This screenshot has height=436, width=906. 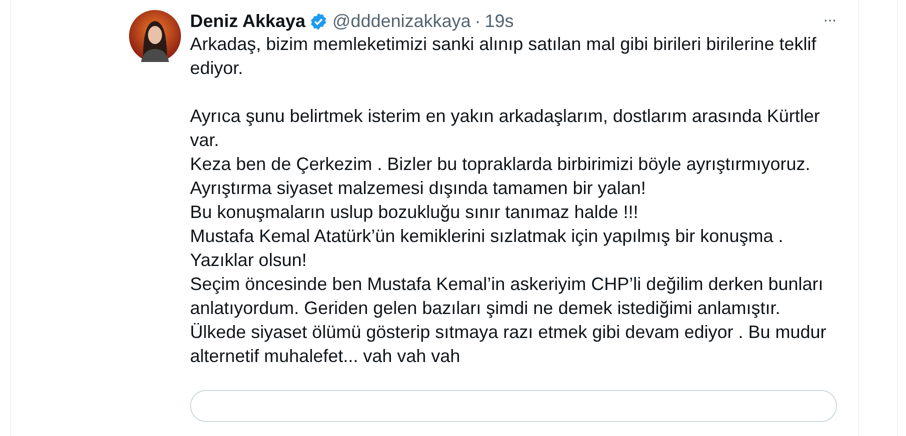 What do you see at coordinates (155, 36) in the screenshot?
I see `avatar` at bounding box center [155, 36].